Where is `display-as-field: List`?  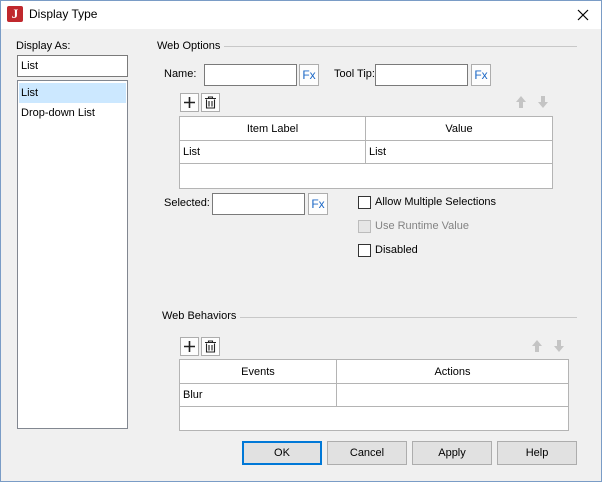 display-as-field: List is located at coordinates (72, 66).